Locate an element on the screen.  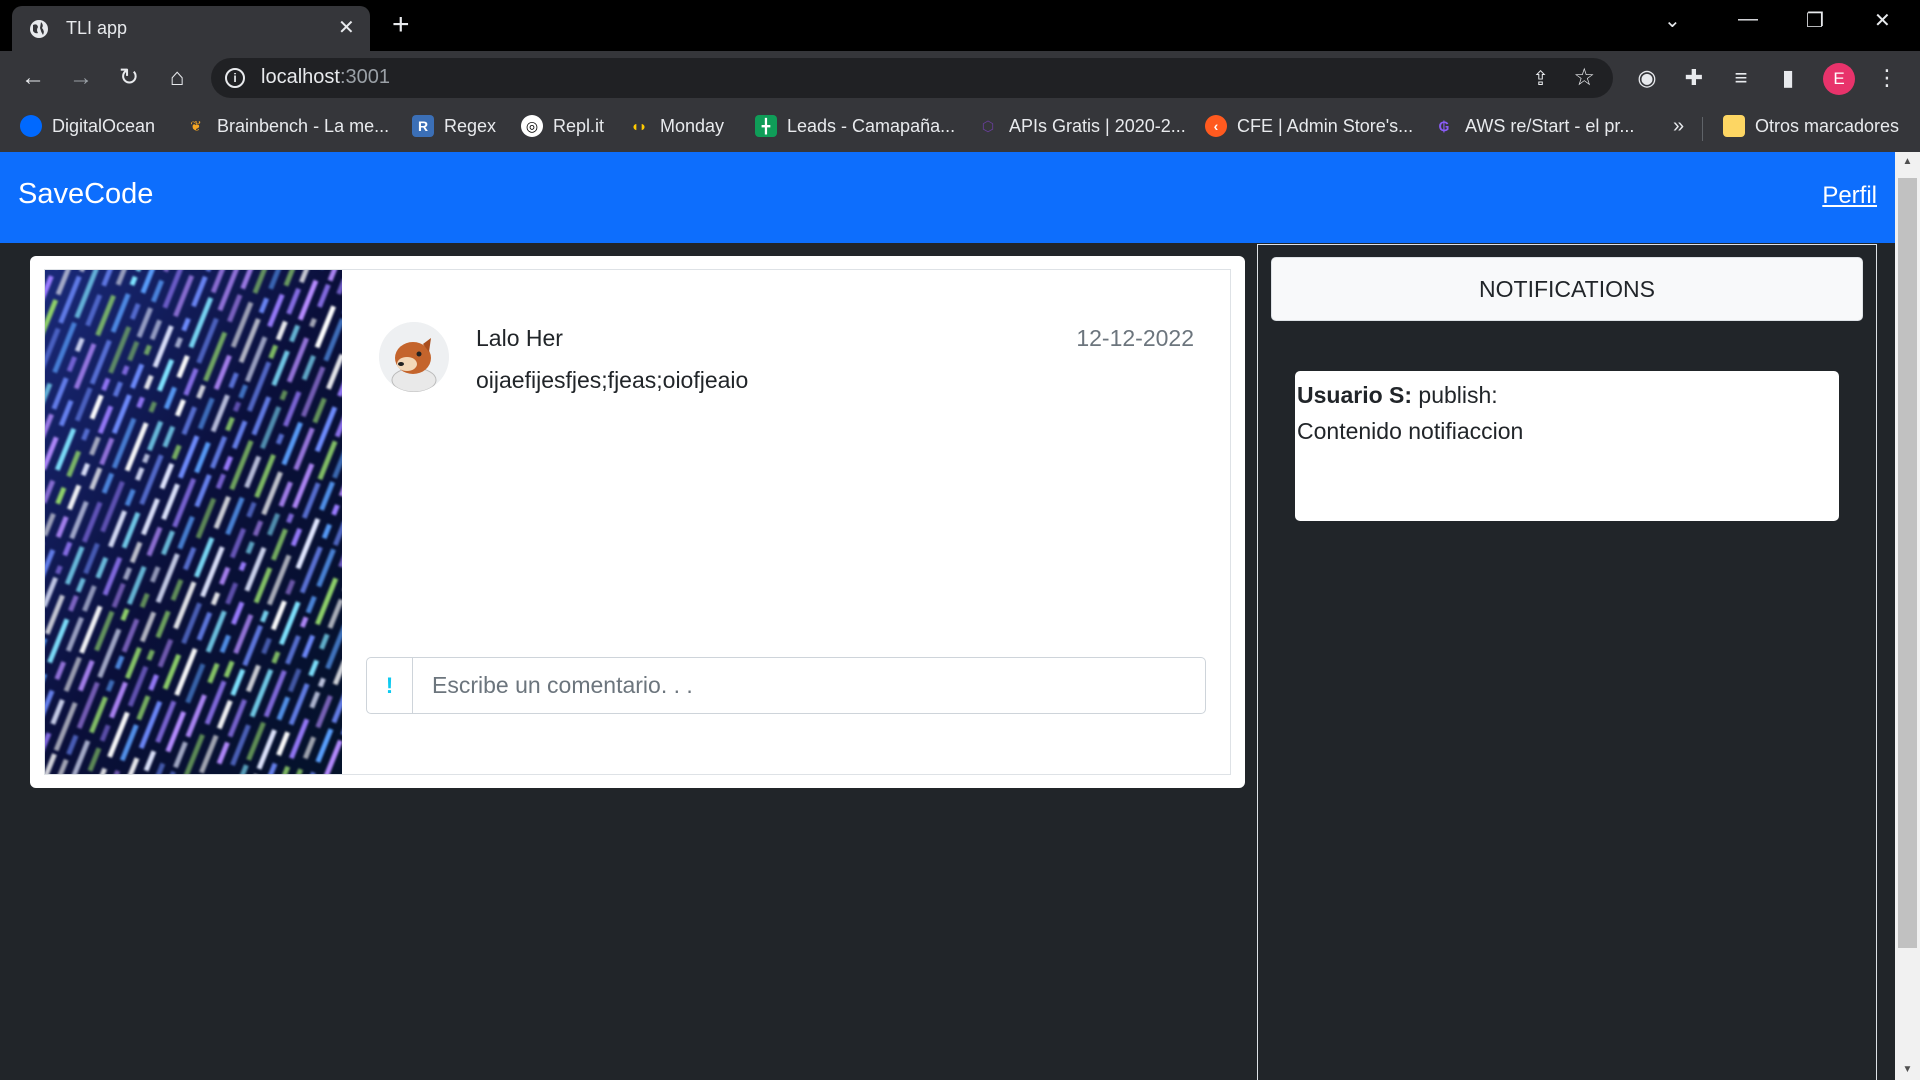
share-icon: ⇪ is located at coordinates (1540, 78).